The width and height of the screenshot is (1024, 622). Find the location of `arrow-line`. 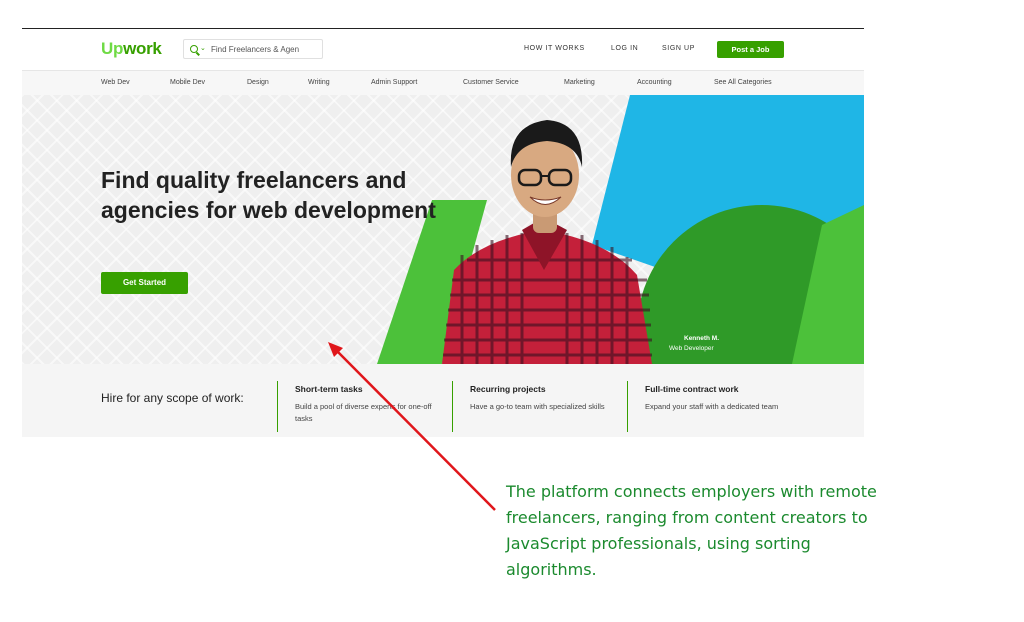

arrow-line is located at coordinates (415, 430).